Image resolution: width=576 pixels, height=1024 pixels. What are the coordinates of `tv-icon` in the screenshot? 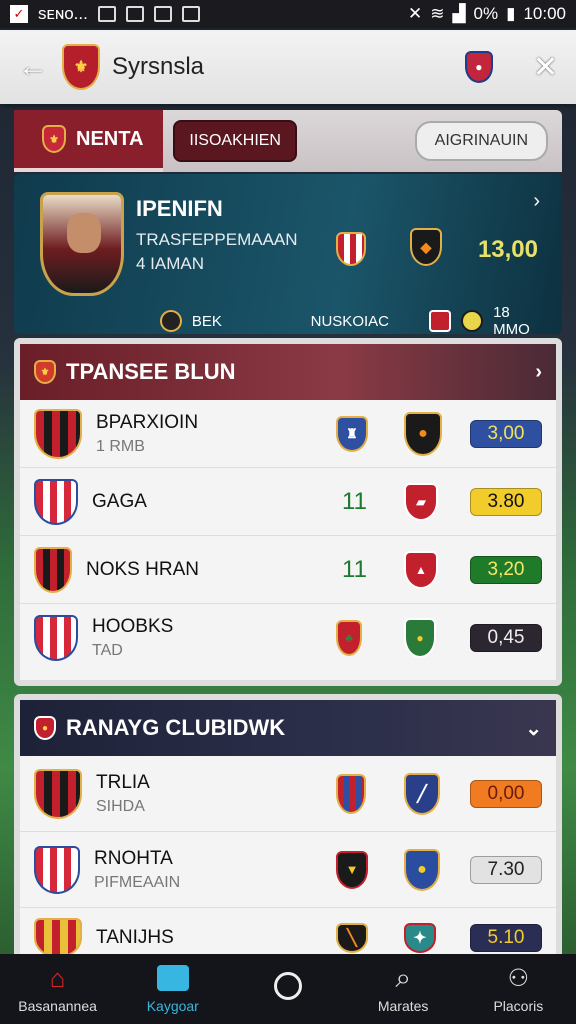 It's located at (172, 978).